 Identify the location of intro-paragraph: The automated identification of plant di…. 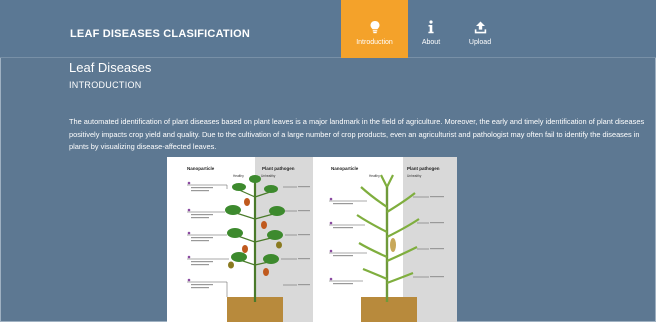
(357, 134).